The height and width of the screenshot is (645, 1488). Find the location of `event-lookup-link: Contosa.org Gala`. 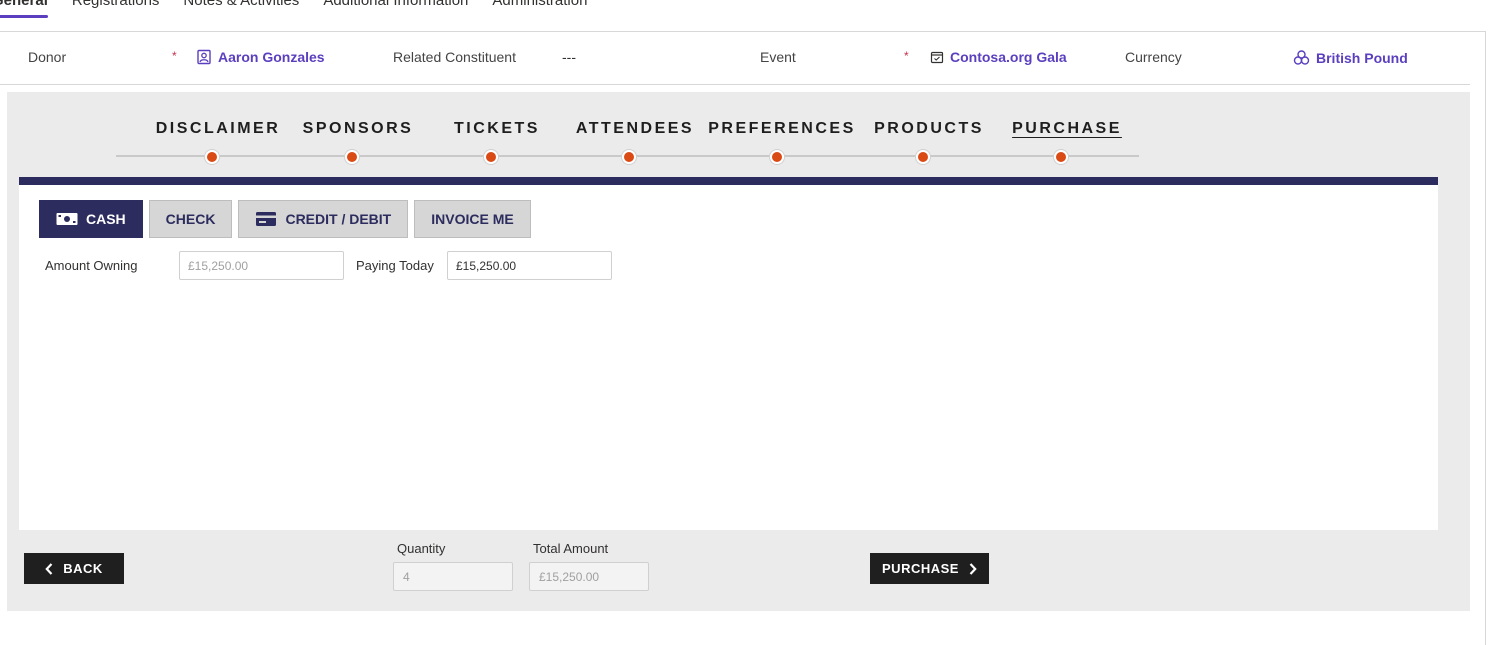

event-lookup-link: Contosa.org Gala is located at coordinates (998, 57).